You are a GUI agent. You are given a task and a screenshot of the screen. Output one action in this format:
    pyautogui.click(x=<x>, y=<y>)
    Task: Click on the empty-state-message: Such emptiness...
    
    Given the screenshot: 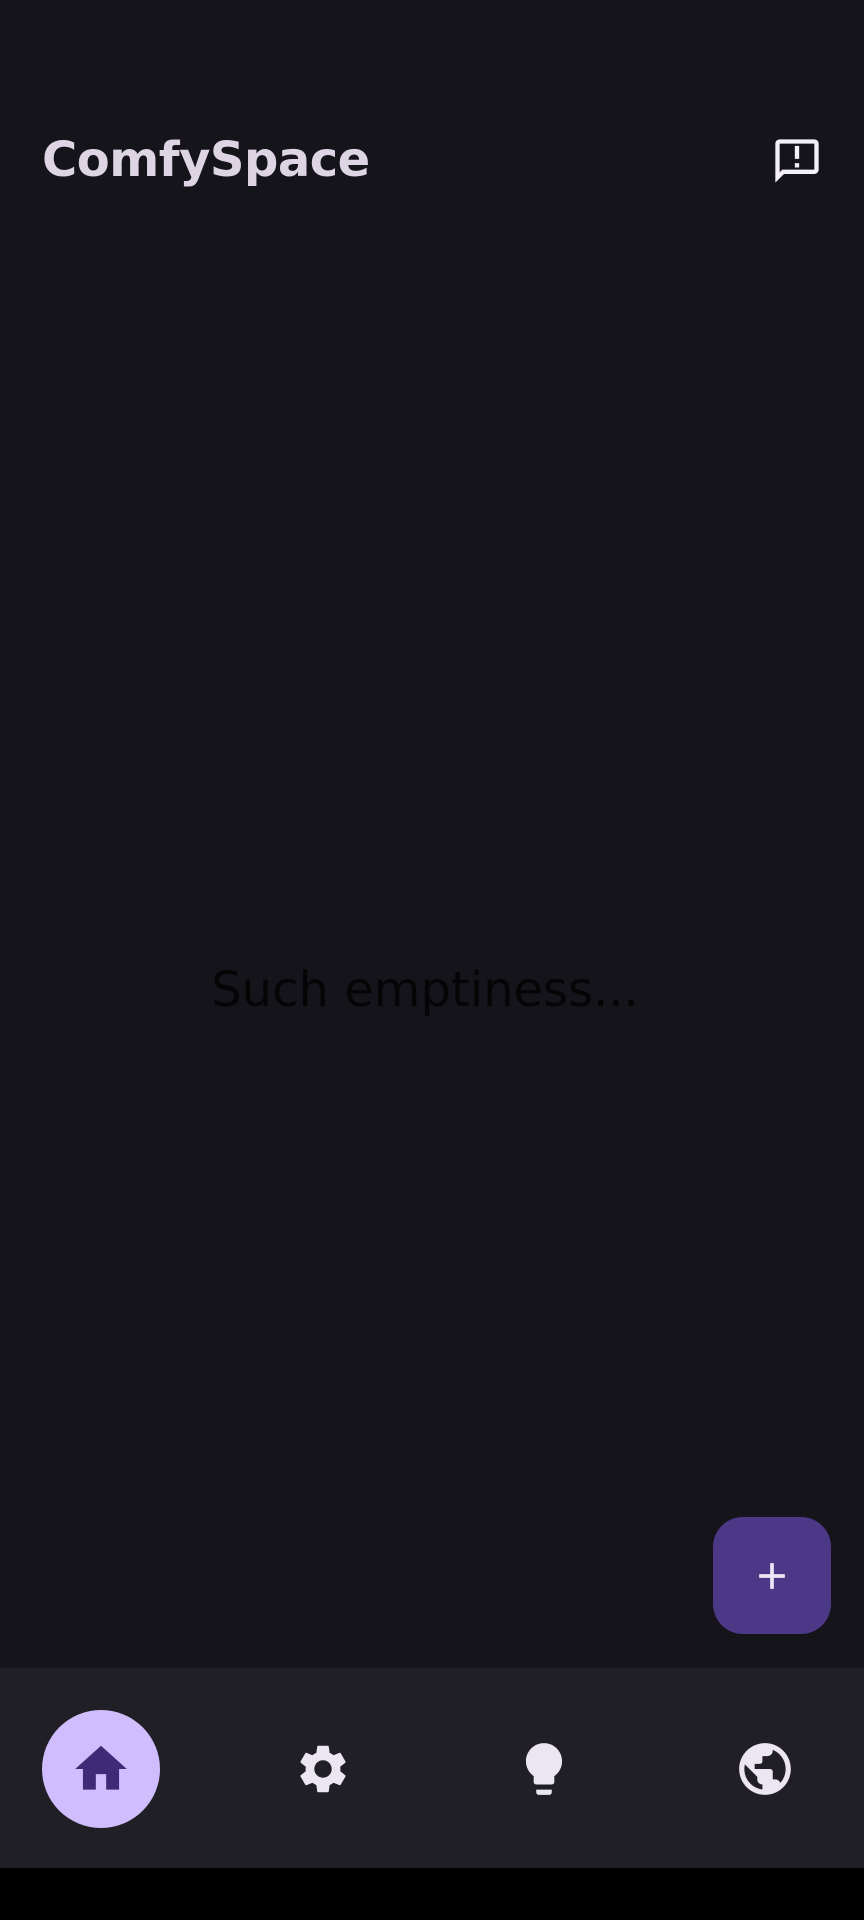 What is the action you would take?
    pyautogui.click(x=425, y=990)
    